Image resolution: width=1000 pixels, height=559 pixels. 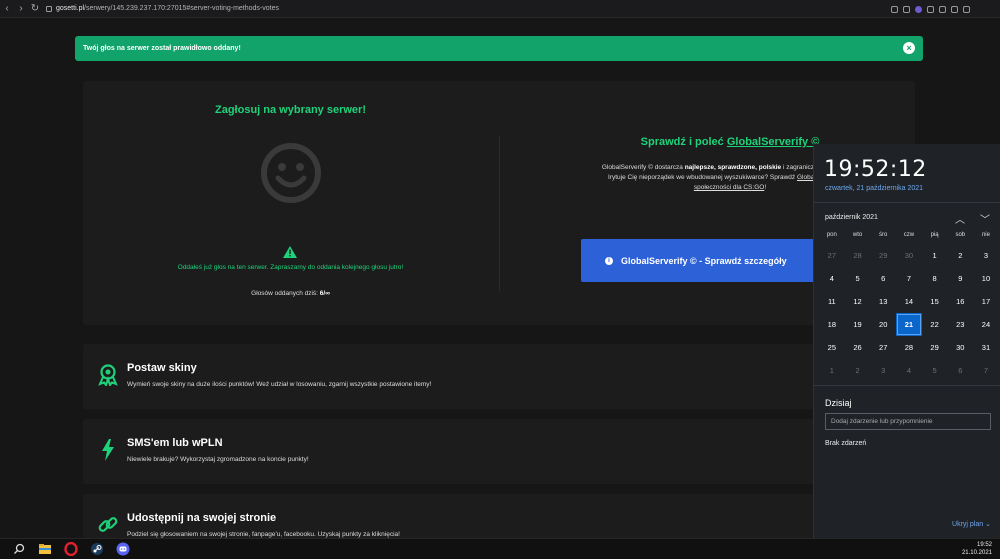 I want to click on weekday-label: pią, so click(x=934, y=235).